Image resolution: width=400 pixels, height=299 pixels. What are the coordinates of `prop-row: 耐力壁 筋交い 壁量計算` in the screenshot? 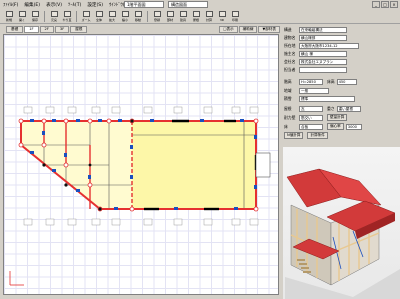 It's located at (316, 117).